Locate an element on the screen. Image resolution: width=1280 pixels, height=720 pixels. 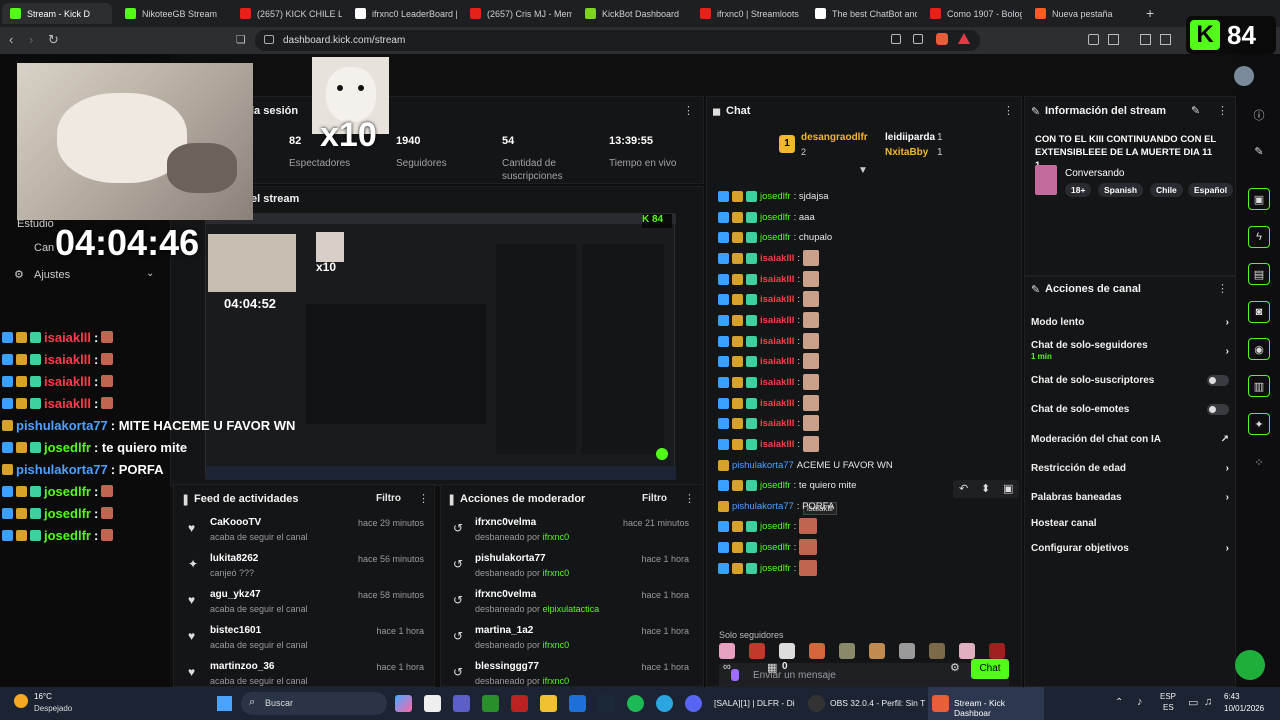
file-explorer-icon is located at coordinates (548, 703).